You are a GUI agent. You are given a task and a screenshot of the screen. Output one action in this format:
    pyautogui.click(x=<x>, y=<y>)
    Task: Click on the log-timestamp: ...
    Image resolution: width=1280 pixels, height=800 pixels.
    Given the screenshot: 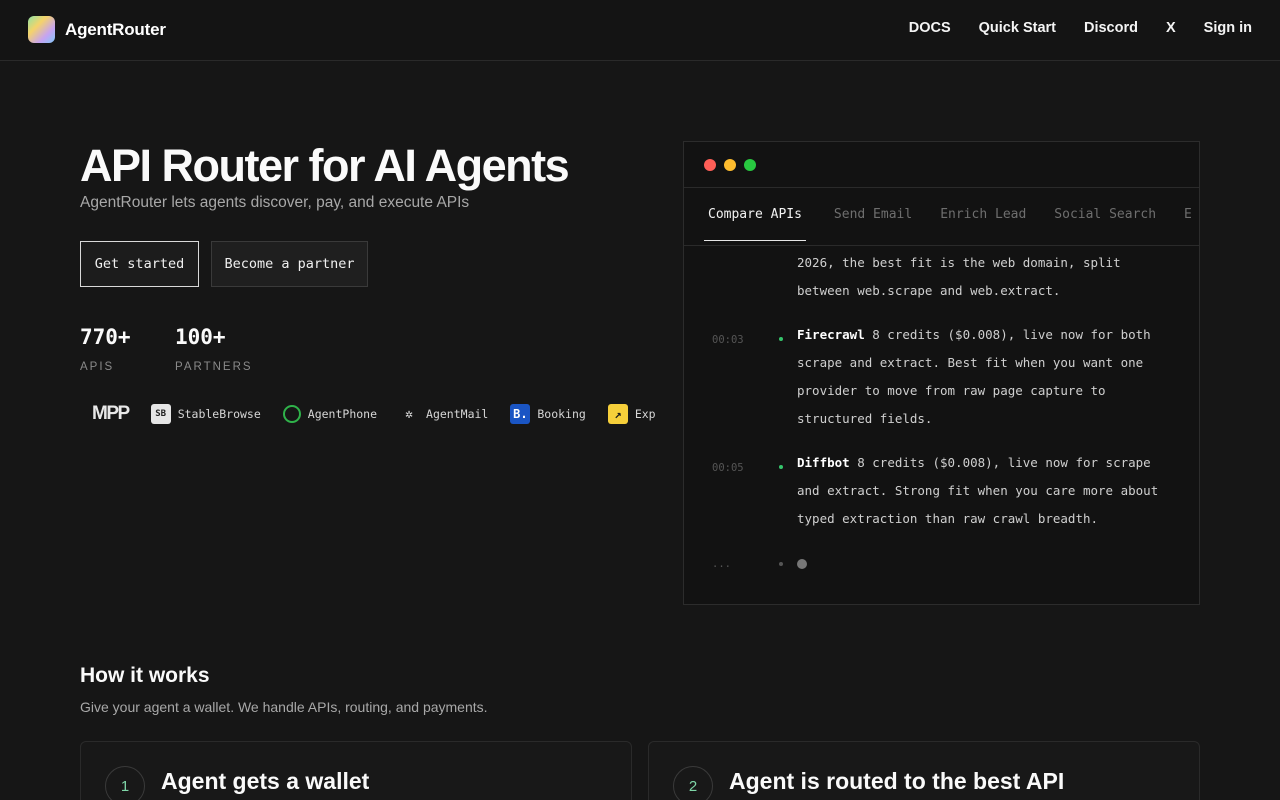 What is the action you would take?
    pyautogui.click(x=721, y=564)
    